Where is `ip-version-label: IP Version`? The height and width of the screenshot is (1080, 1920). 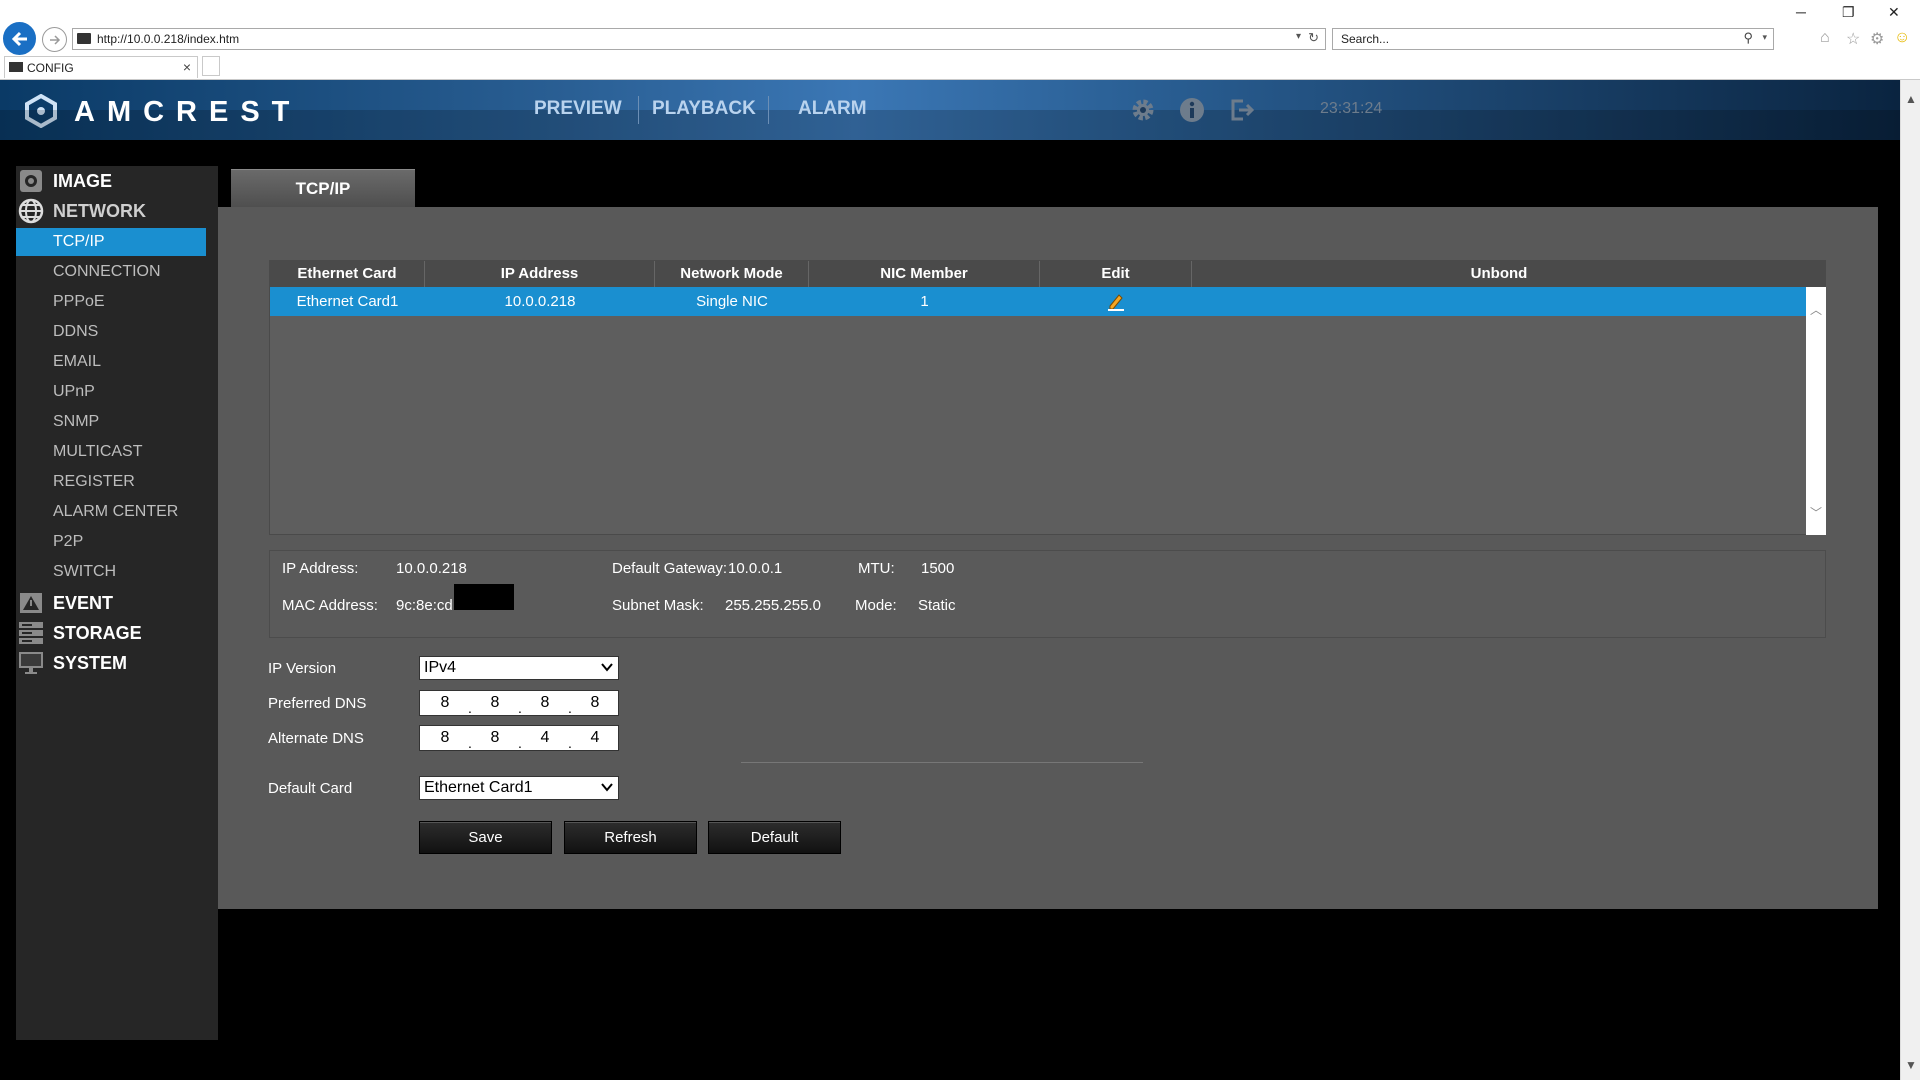 ip-version-label: IP Version is located at coordinates (302, 668).